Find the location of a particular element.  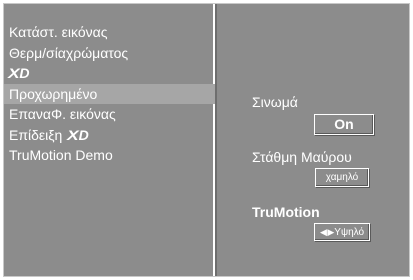

menu-item-picture-reset: ΕπαναΦ. εικόνας is located at coordinates (109, 114).